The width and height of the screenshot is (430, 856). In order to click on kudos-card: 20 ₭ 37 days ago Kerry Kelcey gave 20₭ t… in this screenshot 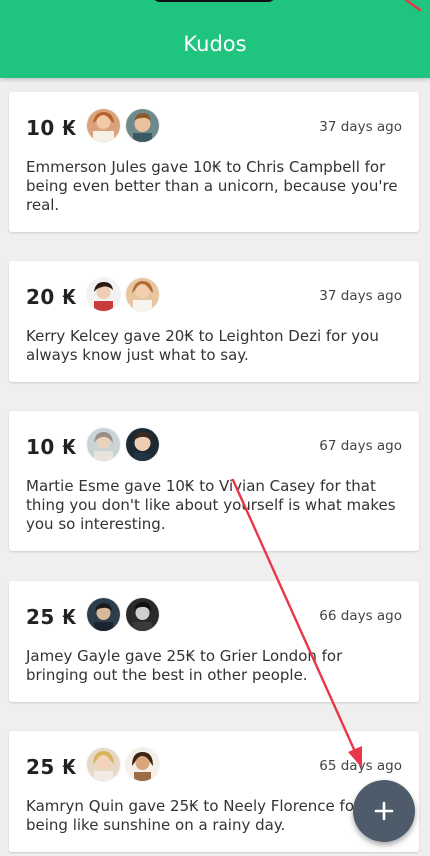, I will do `click(214, 321)`.